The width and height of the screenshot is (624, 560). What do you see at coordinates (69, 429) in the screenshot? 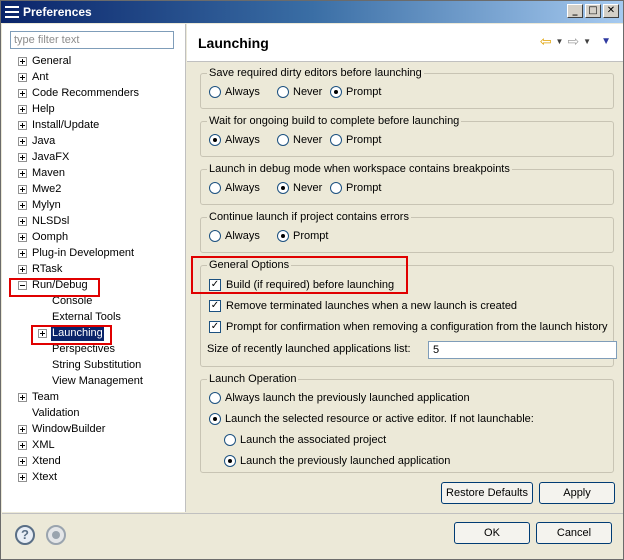
I see `tree-item-label: WindowBuilder` at bounding box center [69, 429].